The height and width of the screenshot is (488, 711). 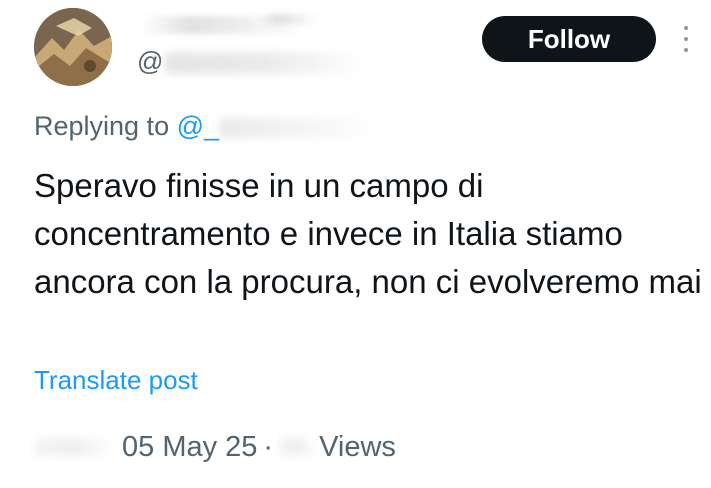 I want to click on avatar, so click(x=73, y=47).